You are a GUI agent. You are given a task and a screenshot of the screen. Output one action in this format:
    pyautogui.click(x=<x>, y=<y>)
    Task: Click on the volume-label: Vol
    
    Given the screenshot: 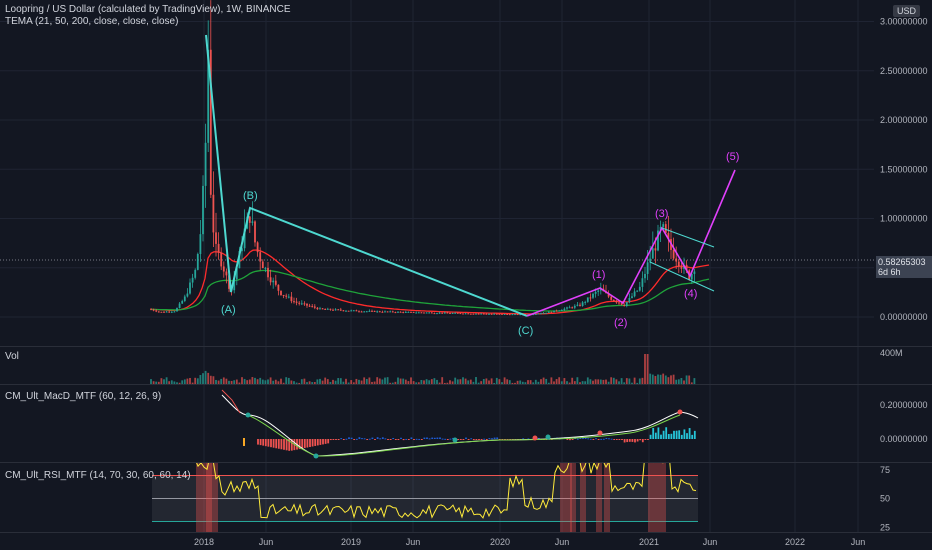 What is the action you would take?
    pyautogui.click(x=12, y=356)
    